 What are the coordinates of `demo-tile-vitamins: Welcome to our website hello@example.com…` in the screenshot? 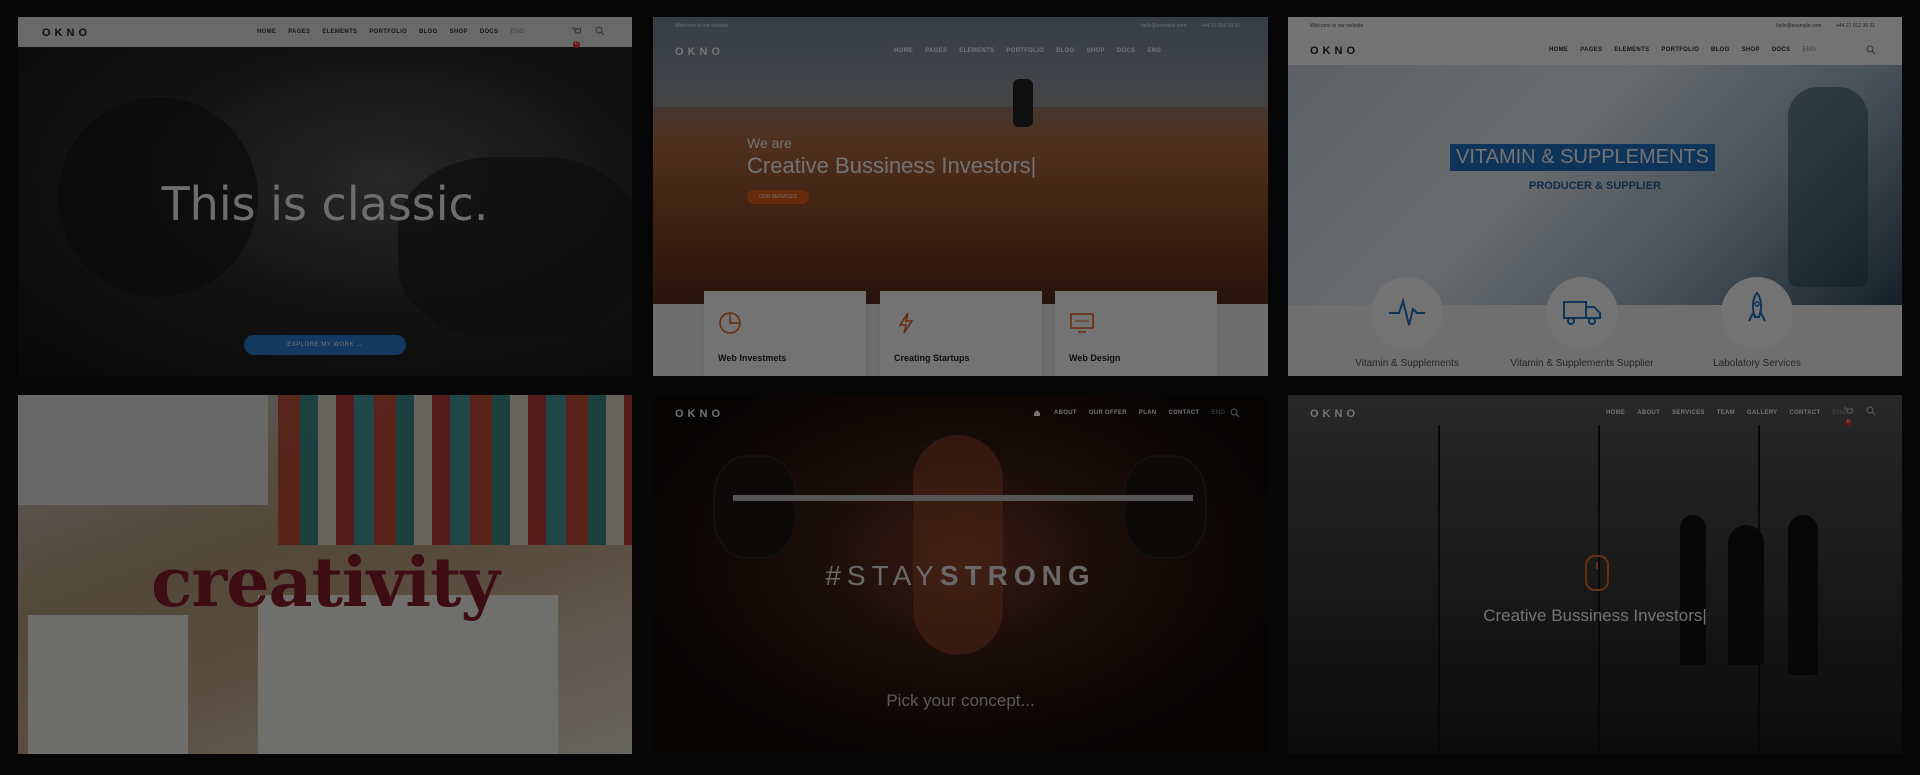 It's located at (1595, 196).